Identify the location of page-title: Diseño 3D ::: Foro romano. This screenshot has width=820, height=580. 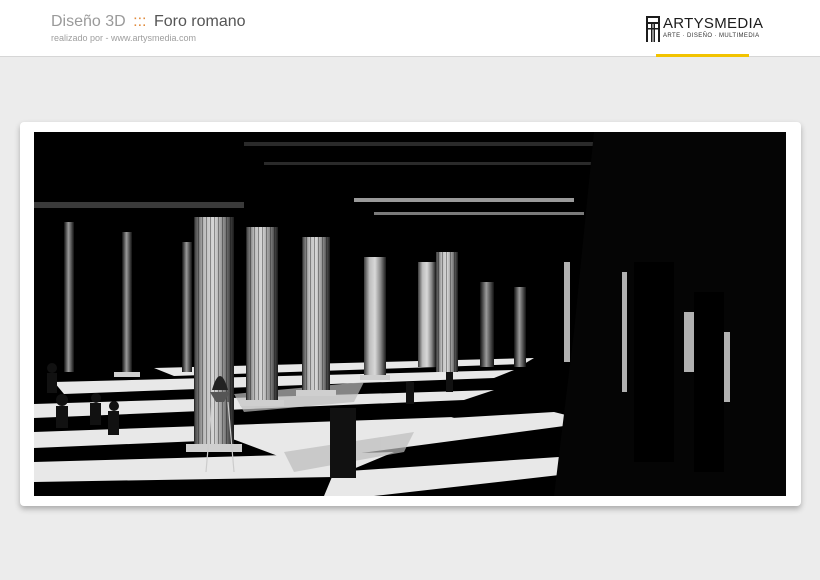
(148, 22).